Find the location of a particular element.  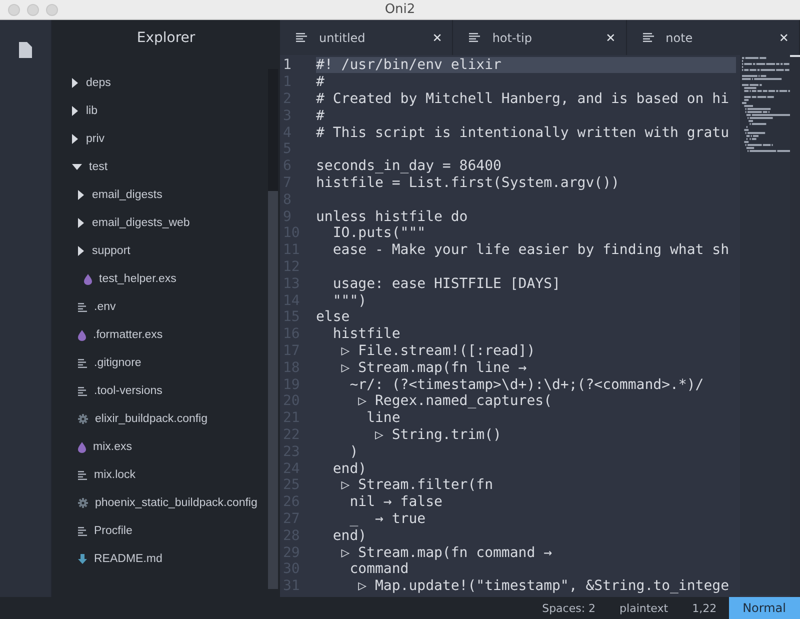

code-line: unless histfile do is located at coordinates (392, 216).